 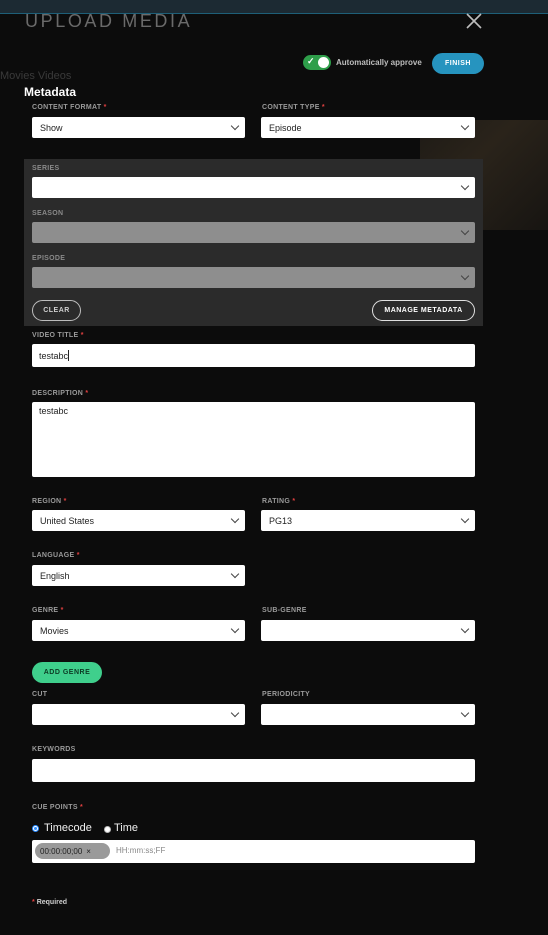 What do you see at coordinates (67, 520) in the screenshot?
I see `region-value: United States` at bounding box center [67, 520].